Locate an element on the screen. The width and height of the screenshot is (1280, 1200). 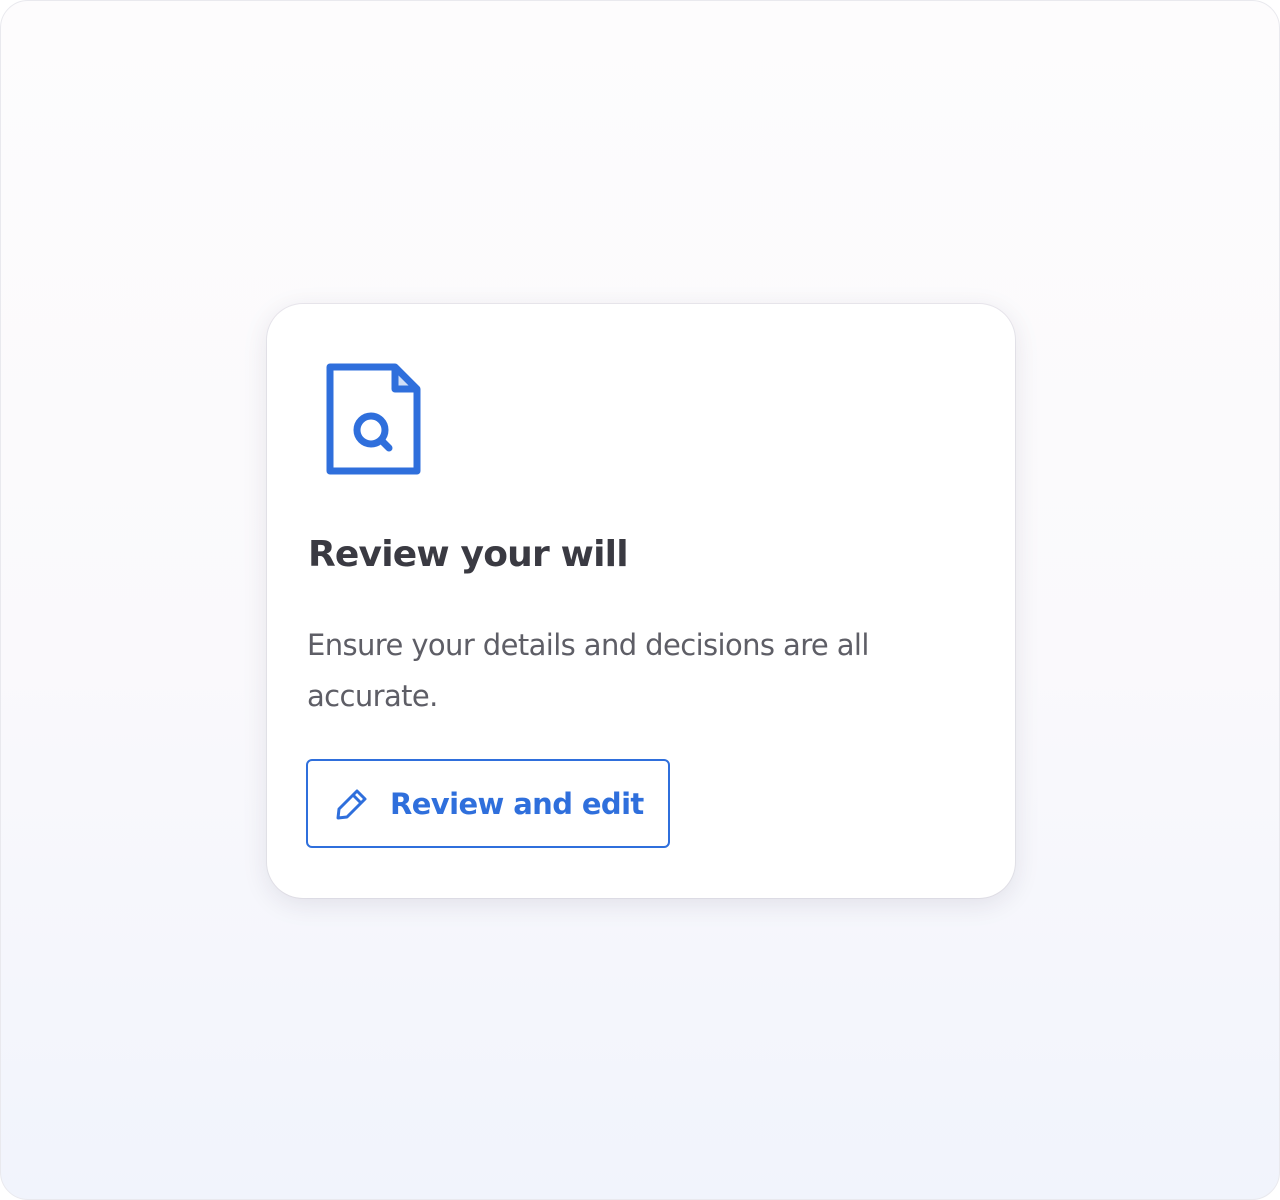
review-and-edit-button: Review and edit is located at coordinates (488, 803).